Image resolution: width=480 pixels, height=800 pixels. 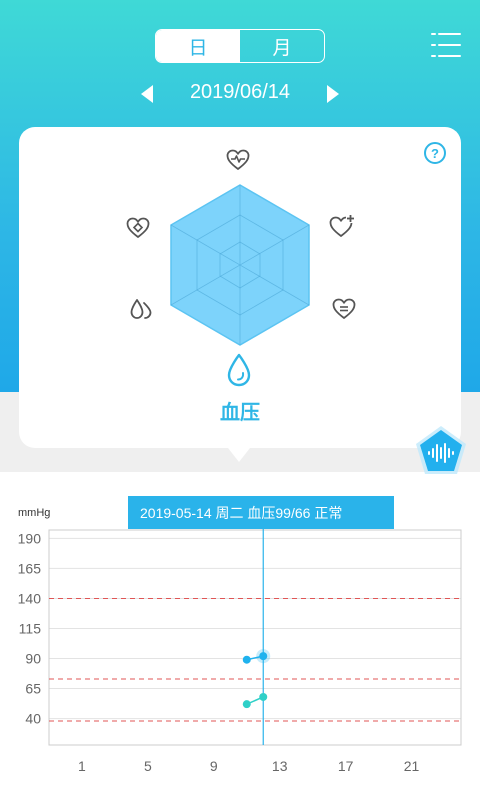 I want to click on card-pointer, so click(x=239, y=455).